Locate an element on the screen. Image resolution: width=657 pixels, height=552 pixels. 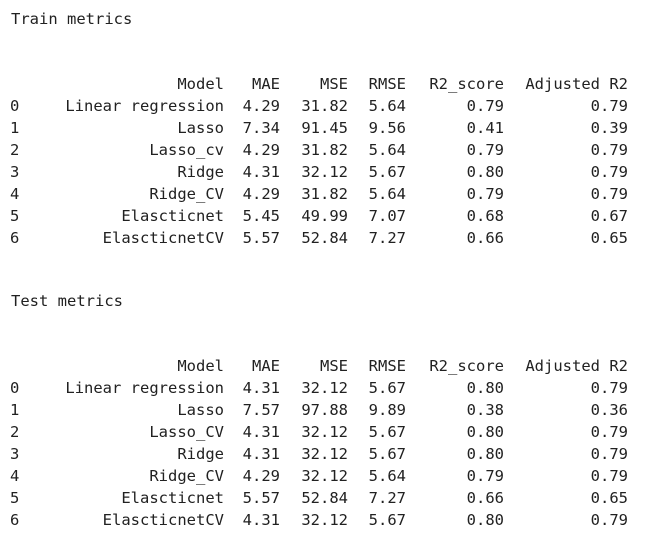
rmse-cell: 9.56 is located at coordinates (387, 128).